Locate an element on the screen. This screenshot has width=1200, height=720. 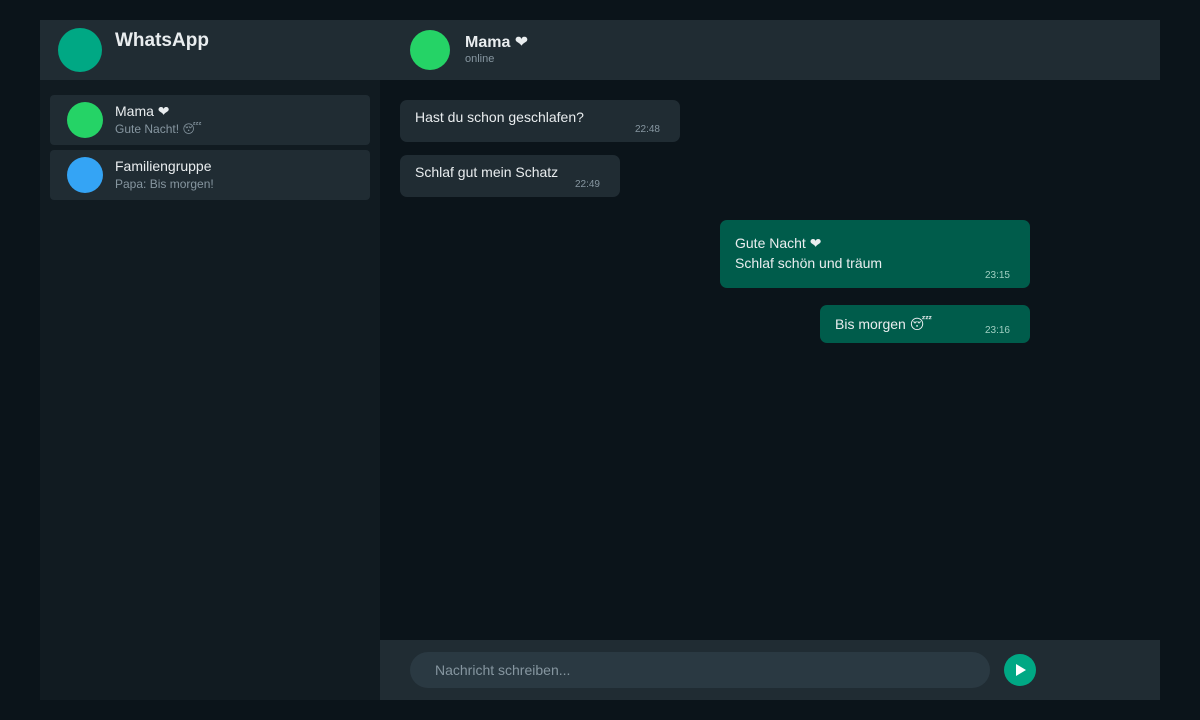
message-time: 22:48 is located at coordinates (647, 129).